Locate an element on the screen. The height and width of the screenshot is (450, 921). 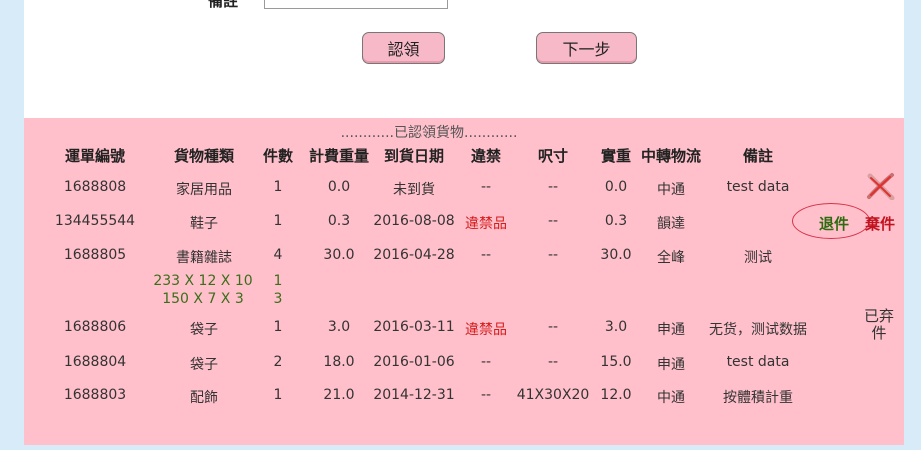
cell-goods-type: 書籍雜誌 is located at coordinates (204, 258).